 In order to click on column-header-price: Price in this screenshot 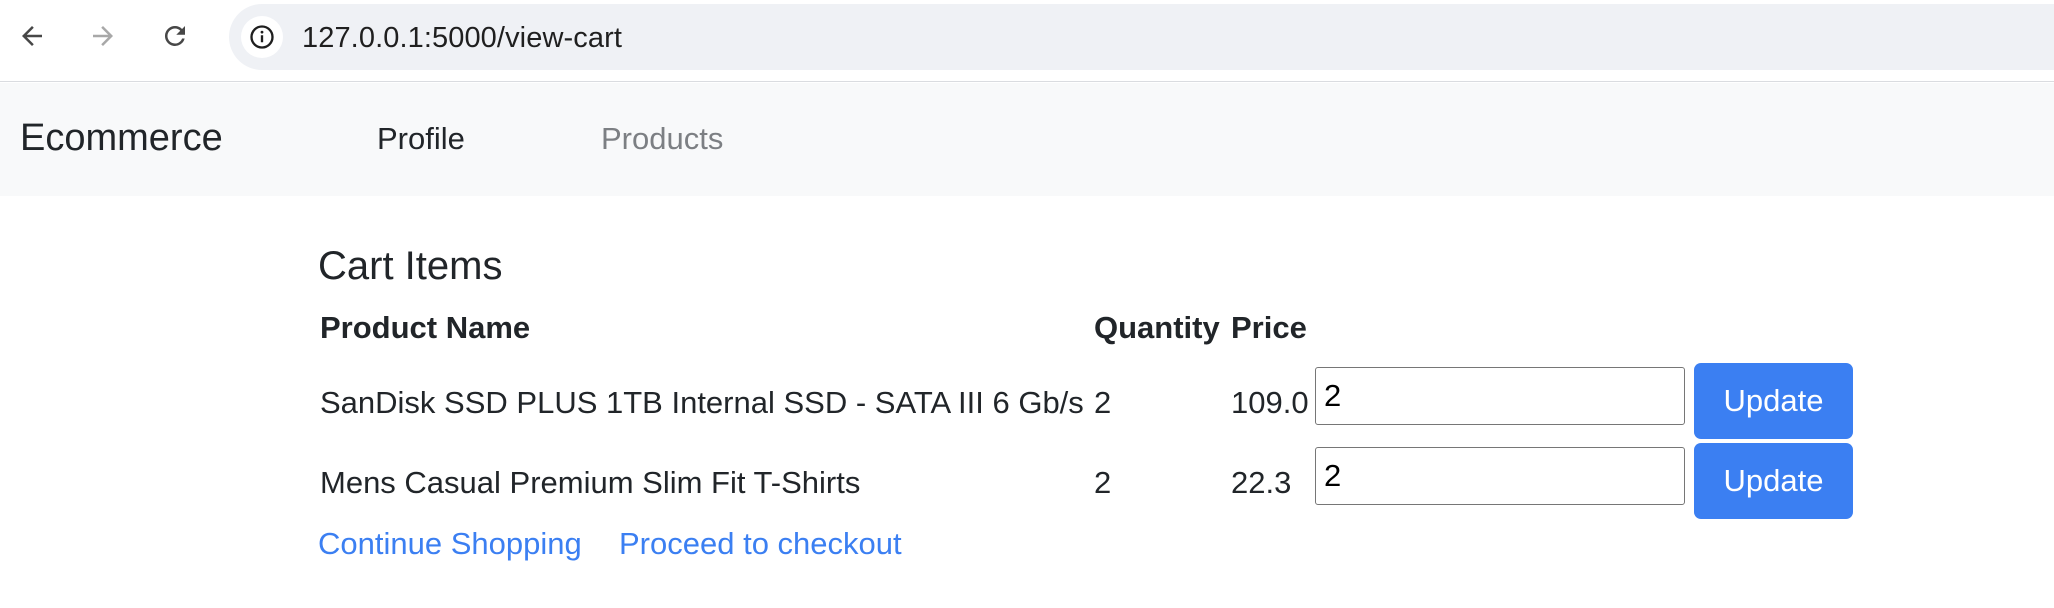, I will do `click(1269, 327)`.